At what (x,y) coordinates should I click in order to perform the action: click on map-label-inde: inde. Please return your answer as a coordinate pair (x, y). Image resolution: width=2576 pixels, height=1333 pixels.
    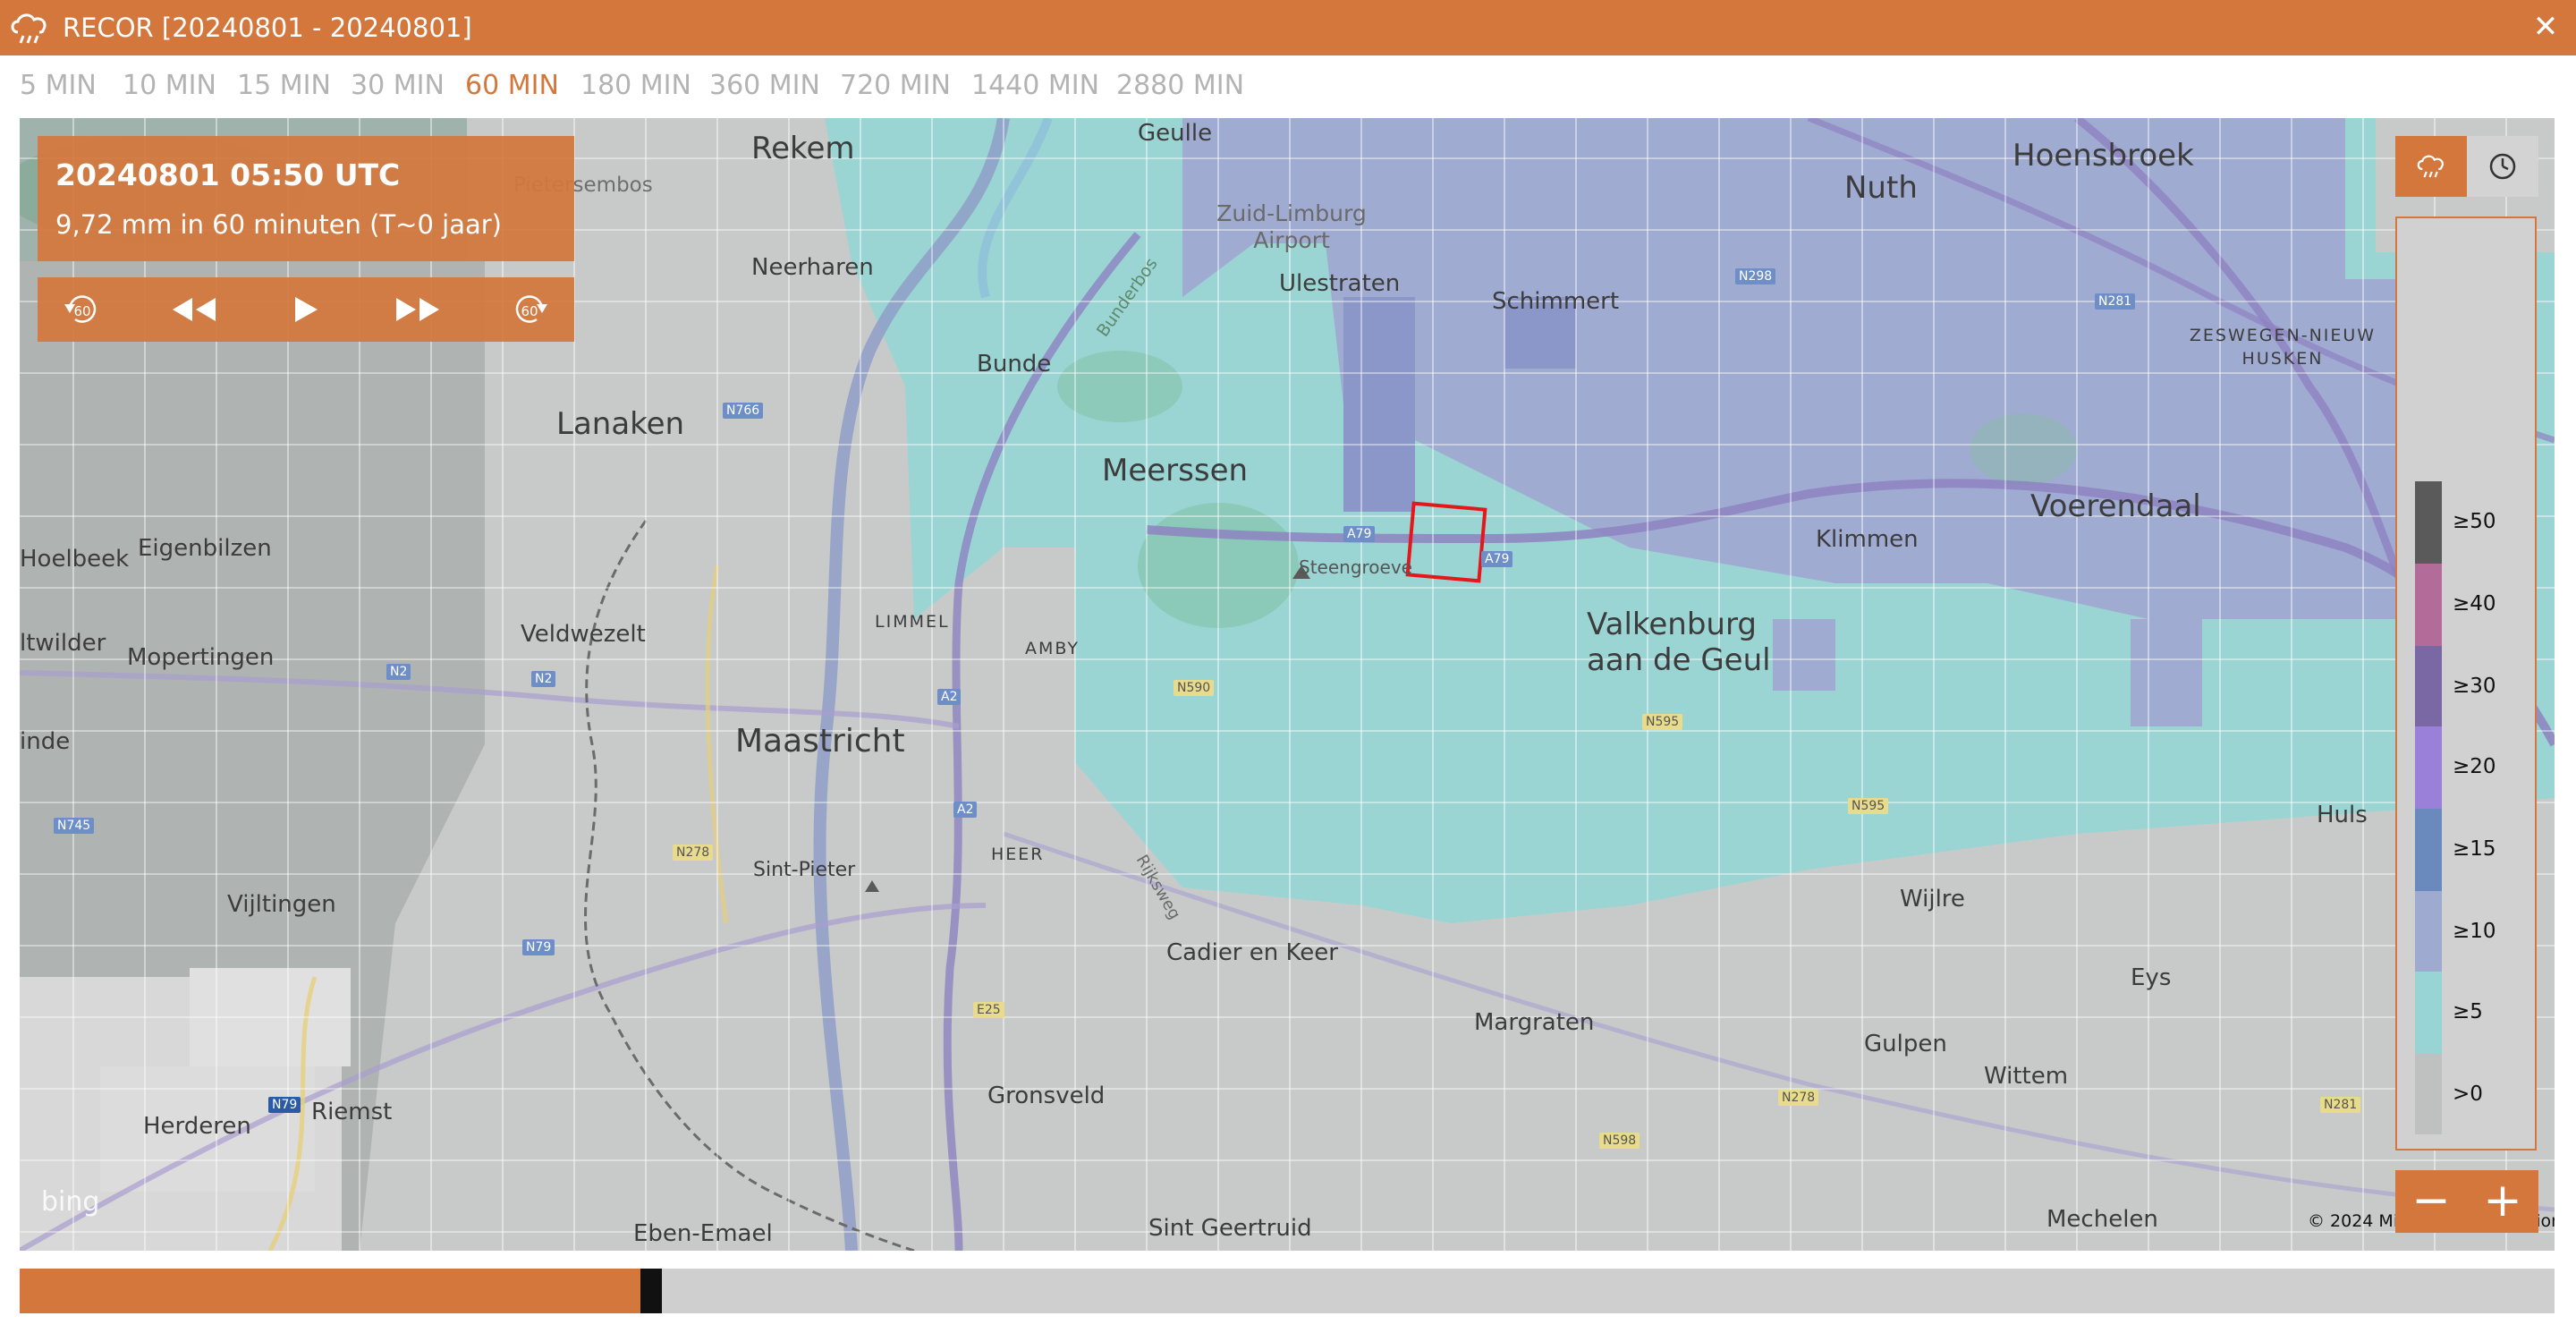
    Looking at the image, I should click on (45, 741).